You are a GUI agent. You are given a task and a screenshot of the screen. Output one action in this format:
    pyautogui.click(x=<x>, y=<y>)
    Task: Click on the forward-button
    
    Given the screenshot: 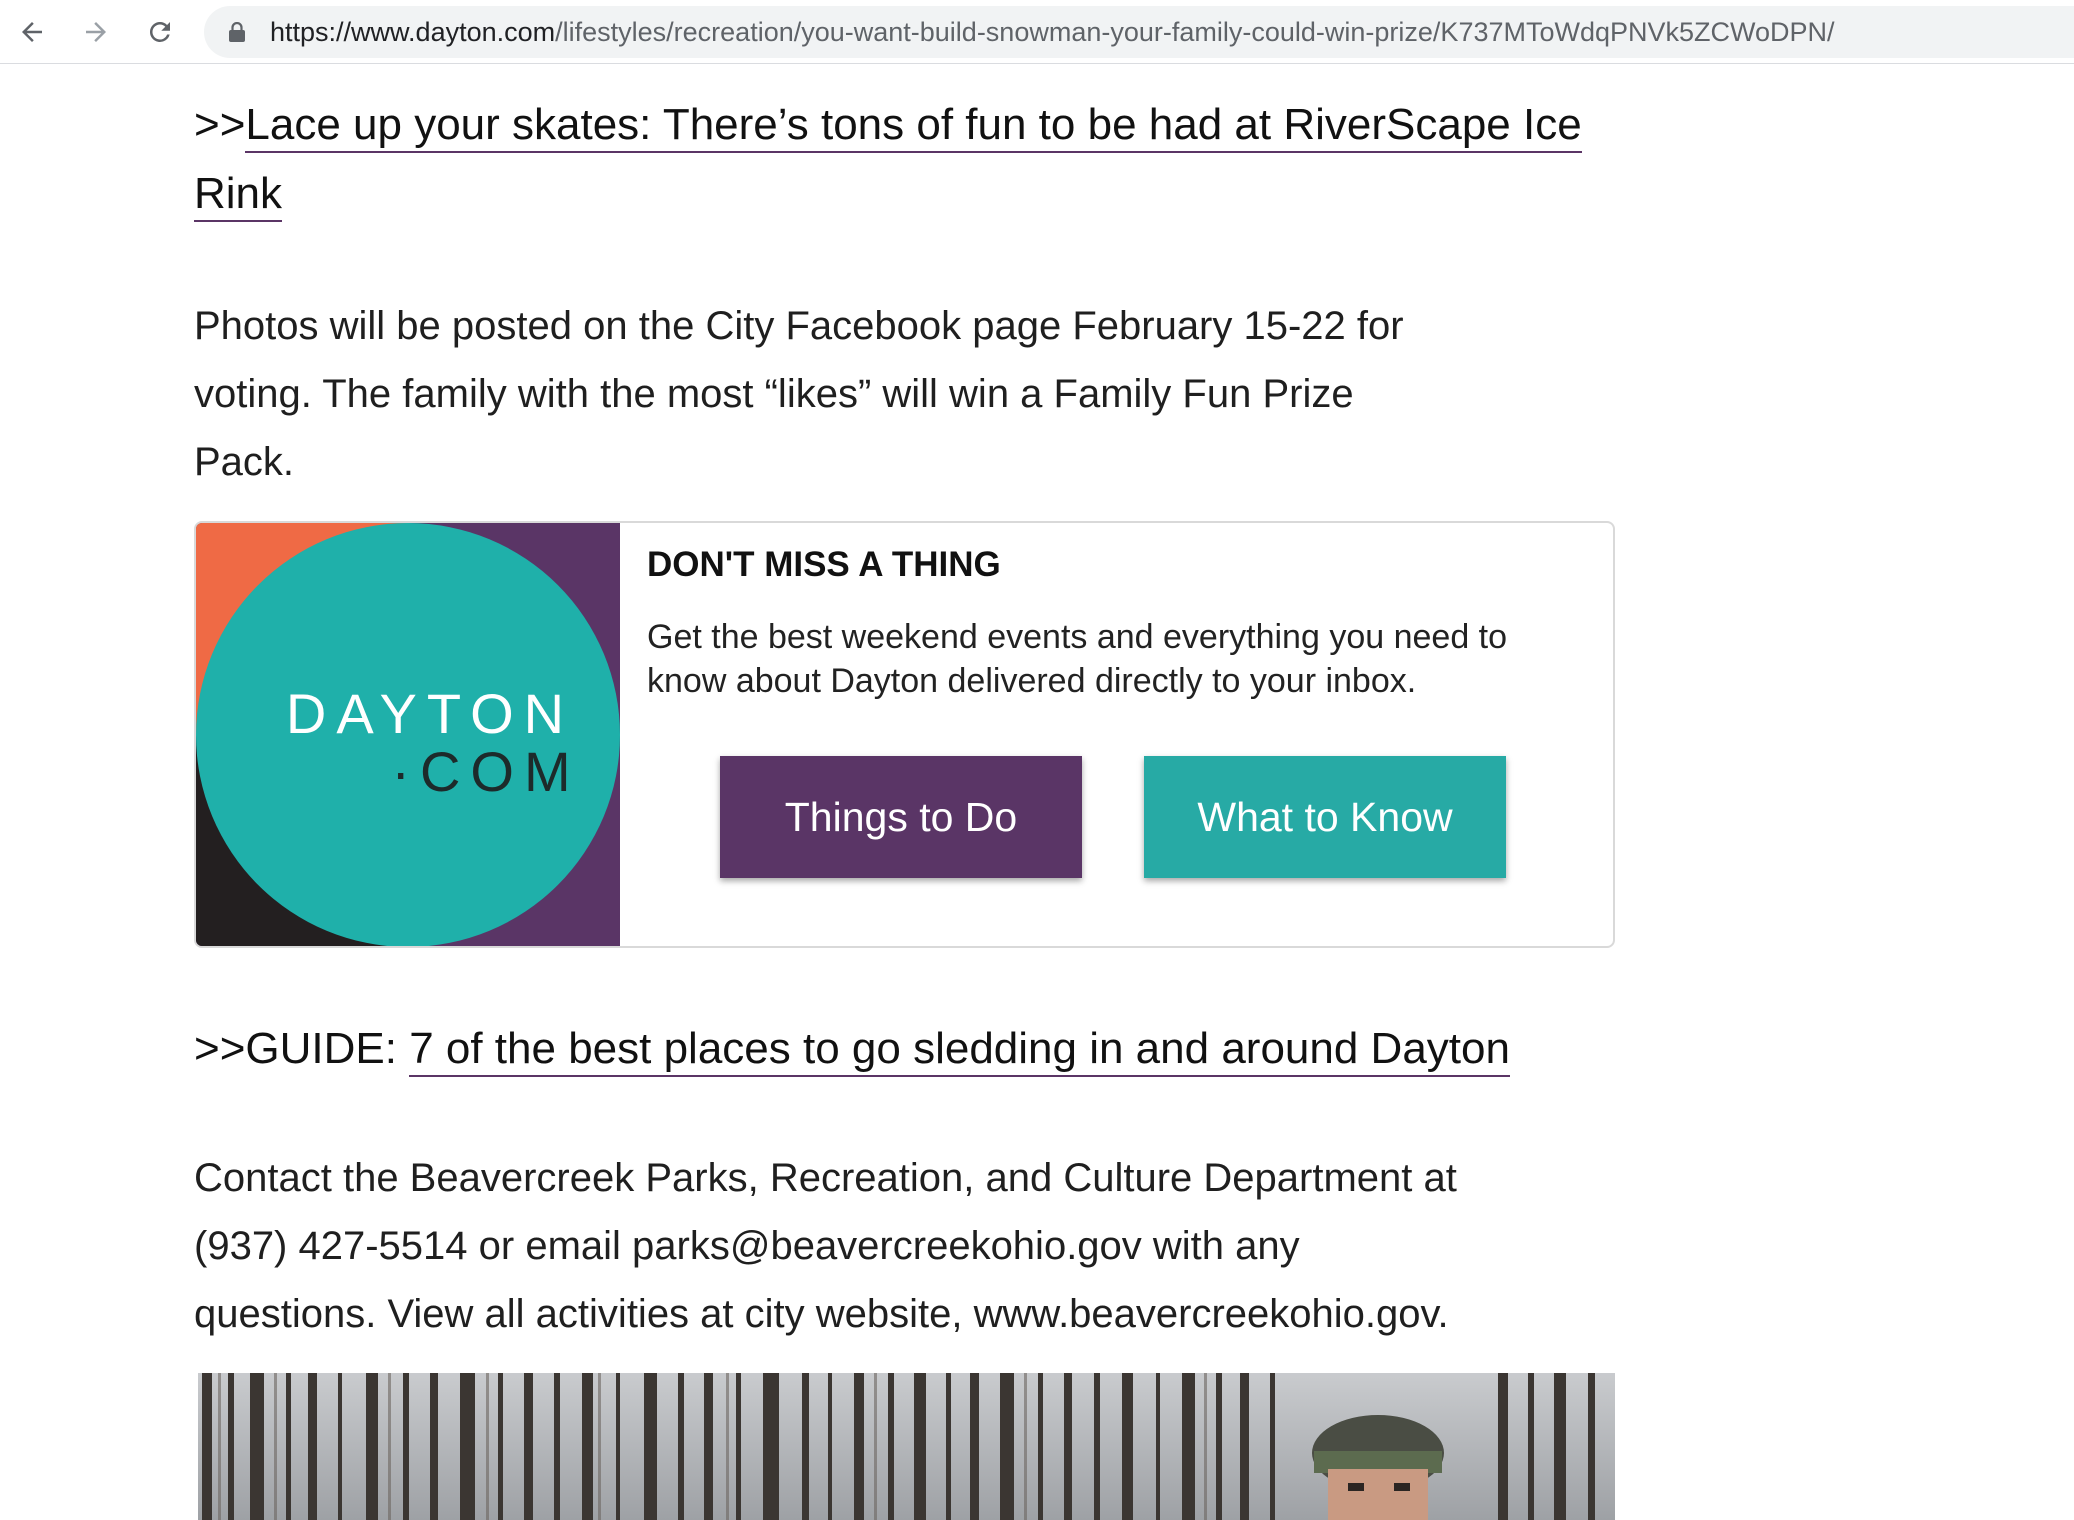 What is the action you would take?
    pyautogui.click(x=96, y=32)
    